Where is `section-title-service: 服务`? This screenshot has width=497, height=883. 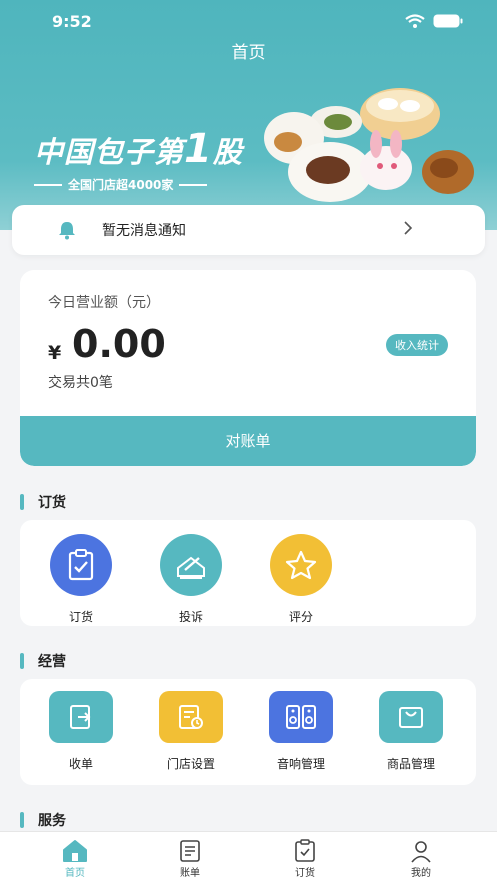
section-title-service: 服务 is located at coordinates (43, 820).